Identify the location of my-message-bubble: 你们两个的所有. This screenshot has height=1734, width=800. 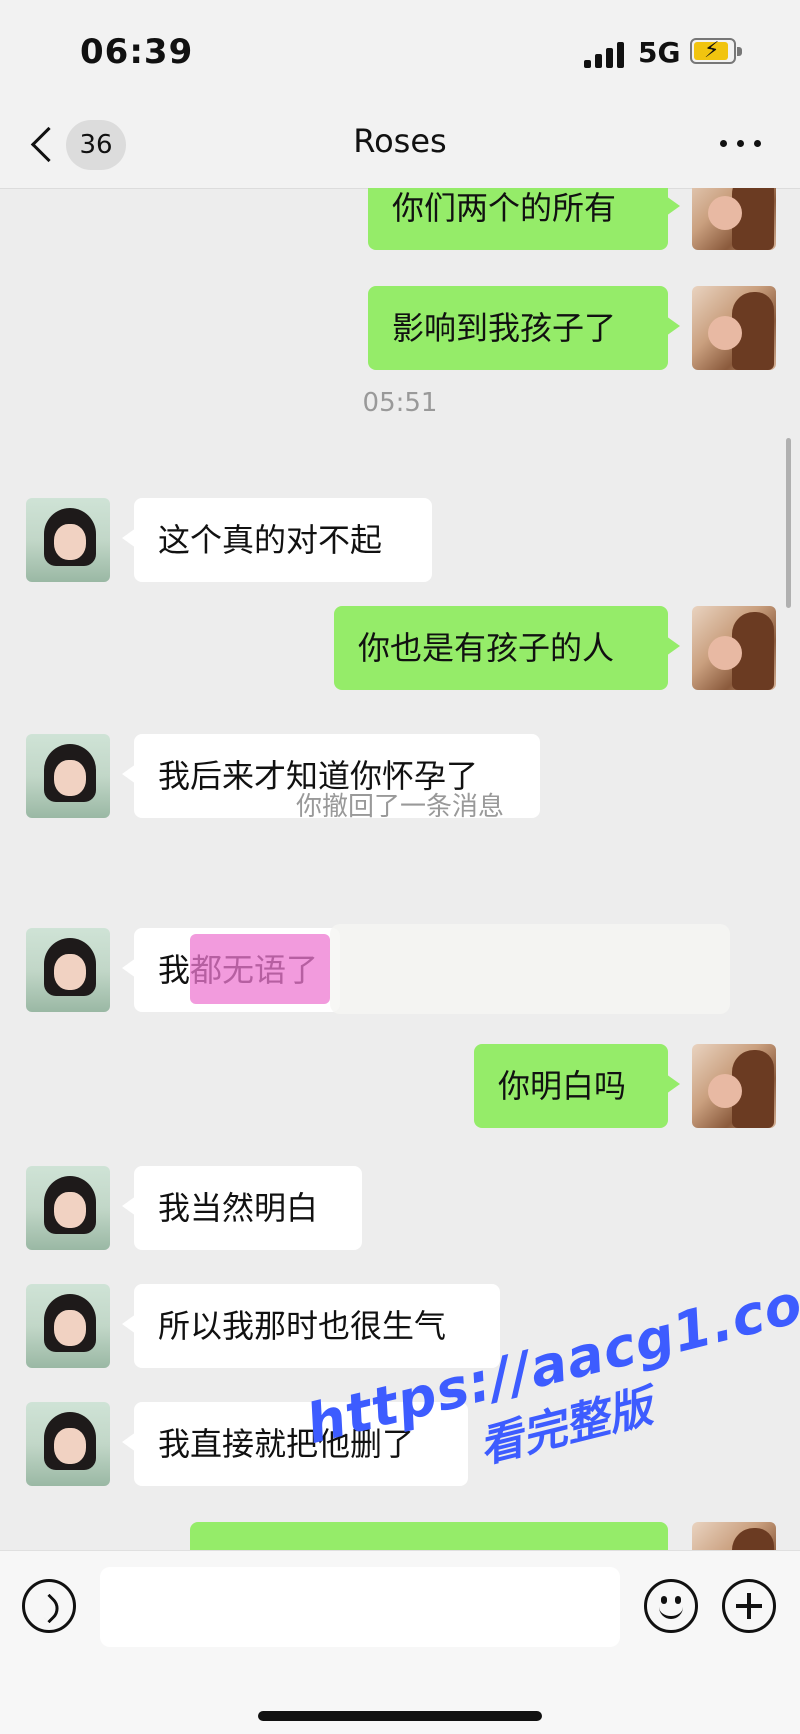
(524, 219).